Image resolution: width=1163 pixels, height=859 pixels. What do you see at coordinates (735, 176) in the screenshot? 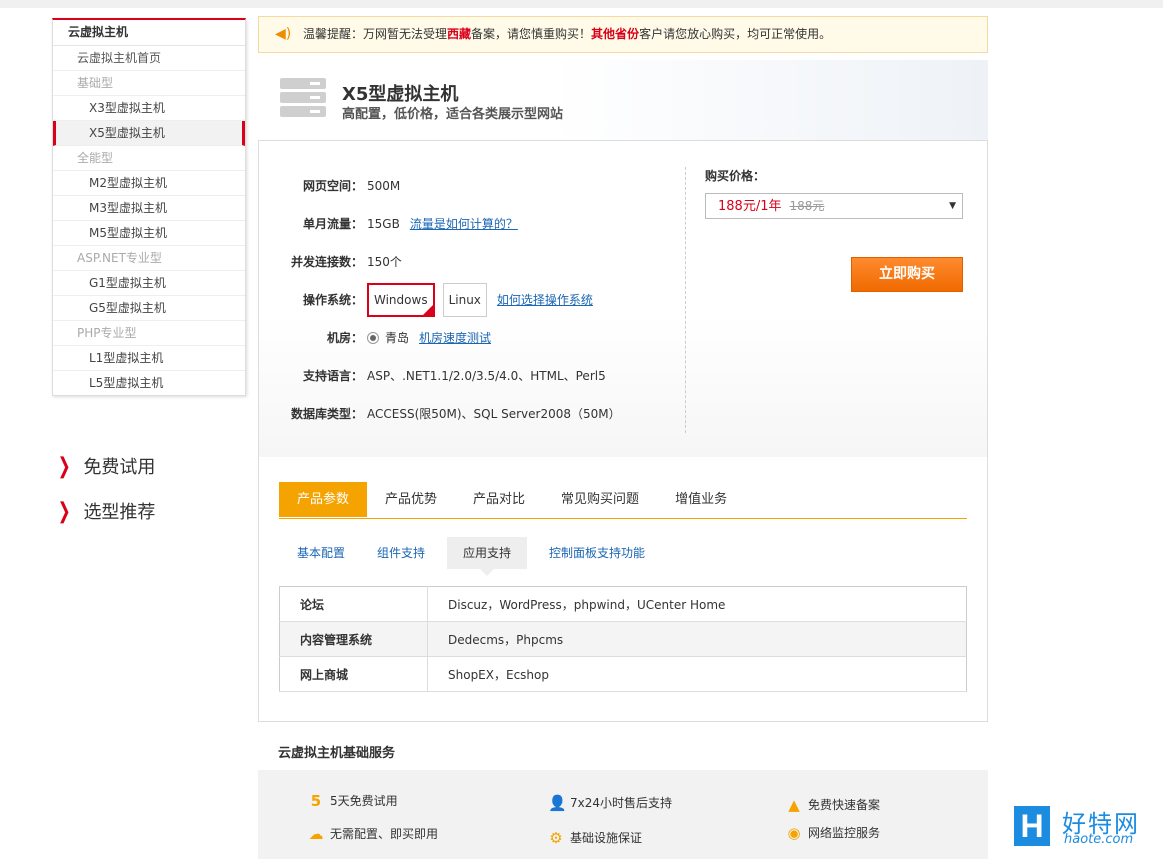
I see `price-label: 购买价格：` at bounding box center [735, 176].